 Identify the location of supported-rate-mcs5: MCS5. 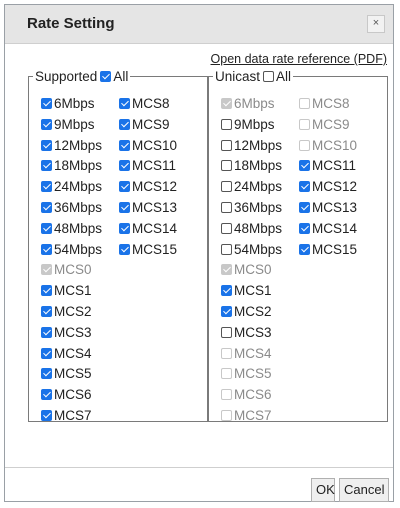
(66, 374).